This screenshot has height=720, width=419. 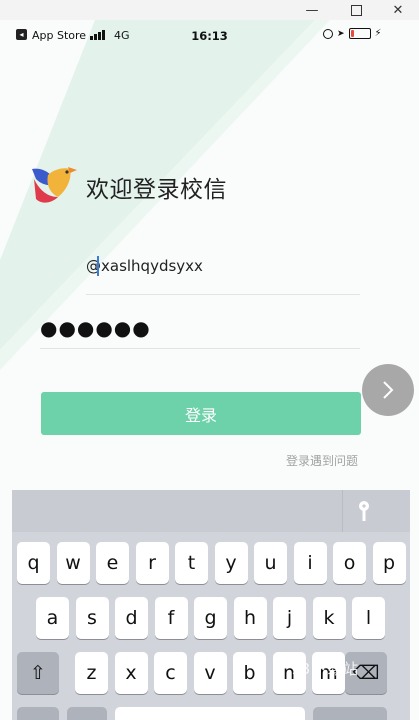 What do you see at coordinates (91, 673) in the screenshot?
I see `key-z: z` at bounding box center [91, 673].